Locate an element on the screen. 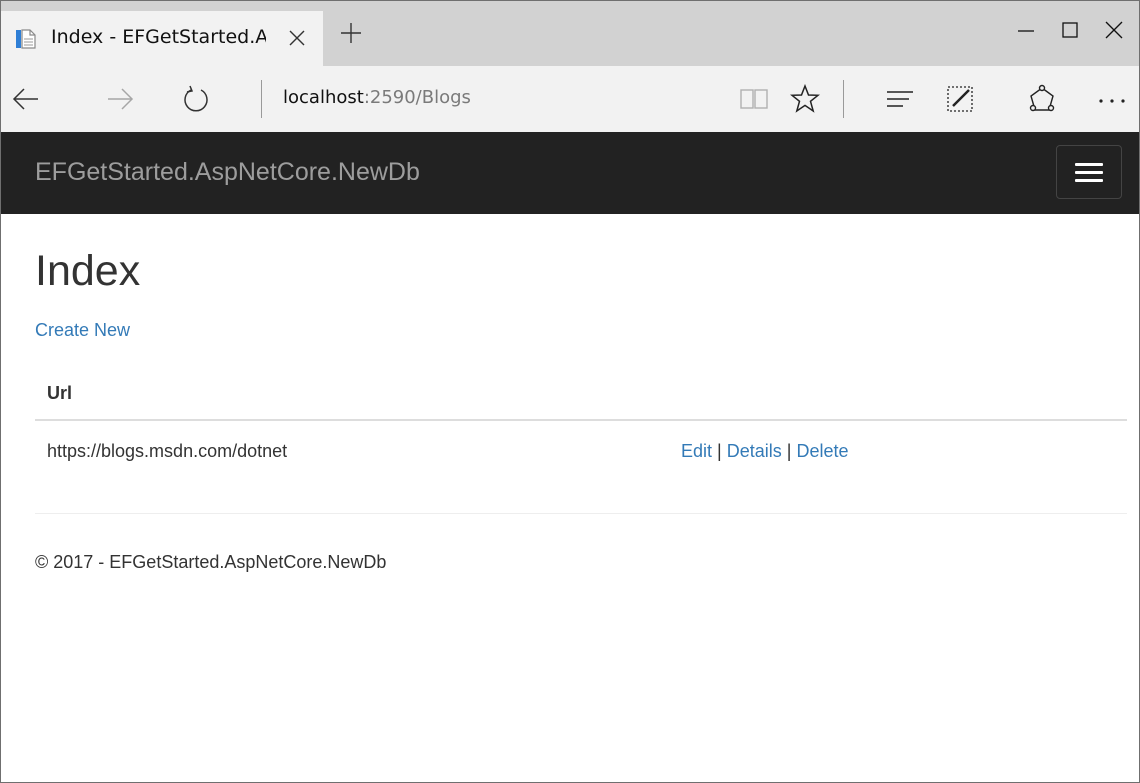  browser-tab: Index - EFGetStarted.As is located at coordinates (162, 38).